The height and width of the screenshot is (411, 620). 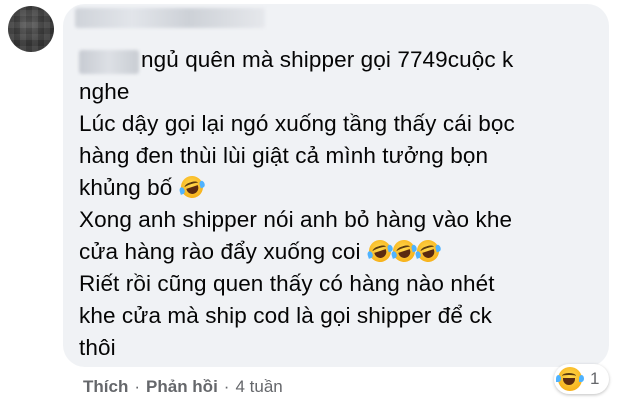 I want to click on comment-line: nghe, so click(x=104, y=91).